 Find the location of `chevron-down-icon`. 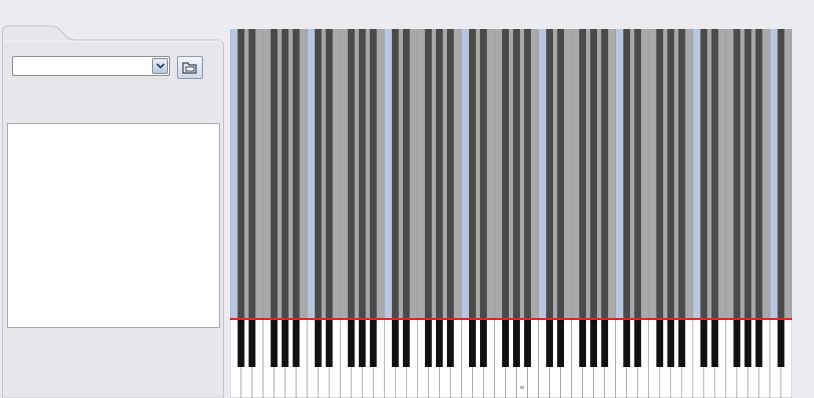

chevron-down-icon is located at coordinates (160, 66).